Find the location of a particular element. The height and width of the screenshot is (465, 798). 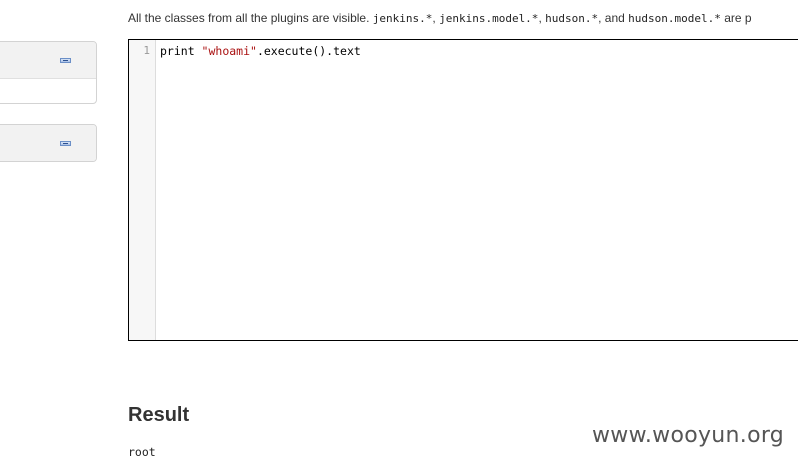

watermark: www.wooyun.org is located at coordinates (688, 435).